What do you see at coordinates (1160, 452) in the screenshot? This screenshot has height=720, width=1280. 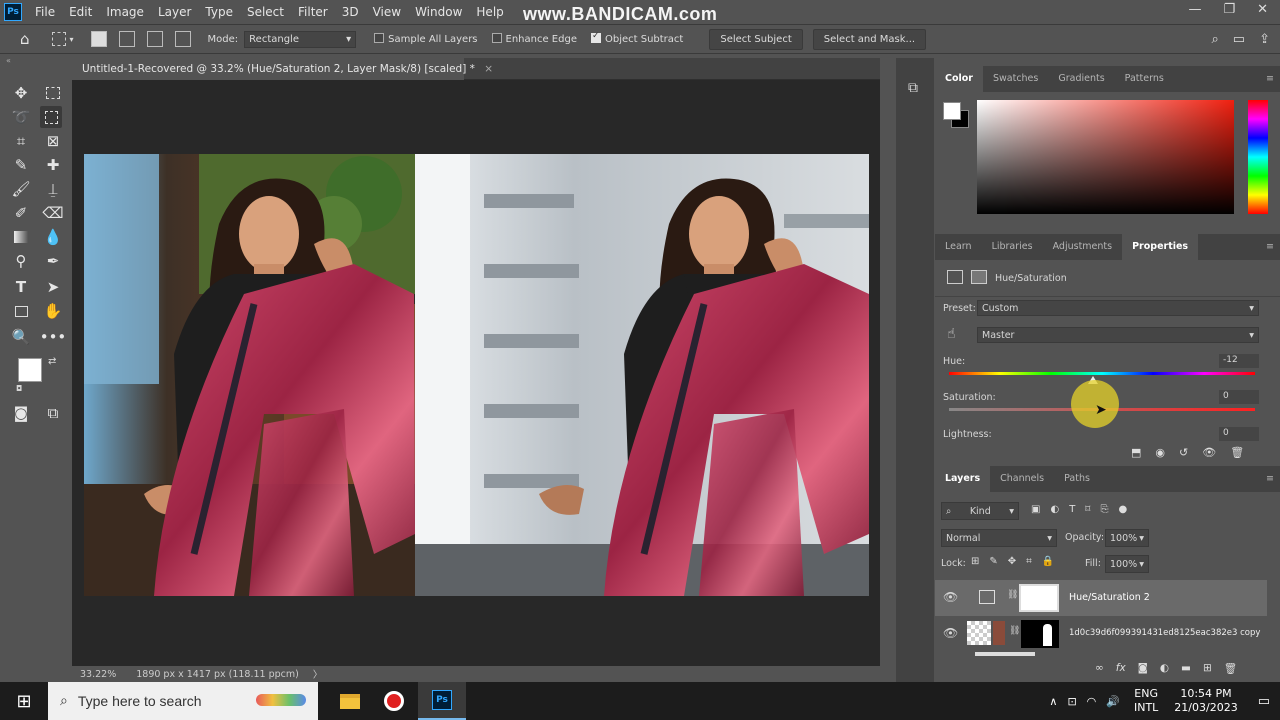 I see `view-previous-icon: ◉` at bounding box center [1160, 452].